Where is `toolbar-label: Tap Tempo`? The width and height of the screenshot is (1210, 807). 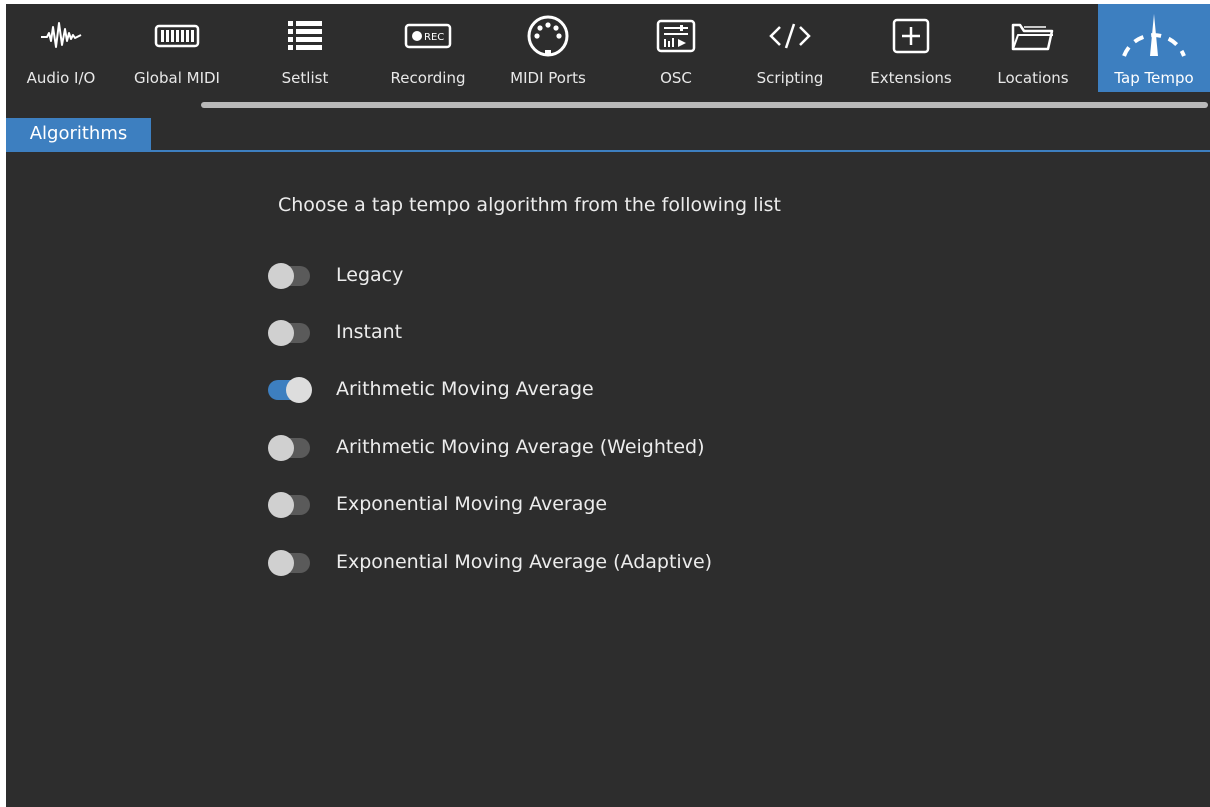
toolbar-label: Tap Tempo is located at coordinates (1154, 78).